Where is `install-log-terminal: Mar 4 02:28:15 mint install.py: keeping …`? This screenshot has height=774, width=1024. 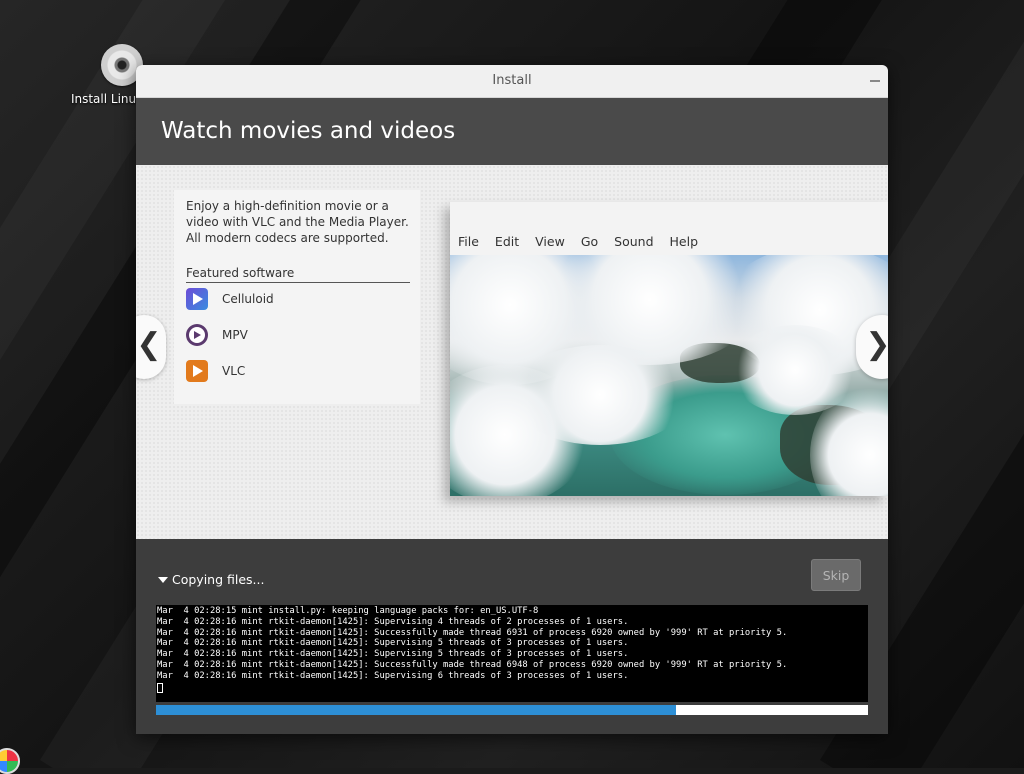
install-log-terminal: Mar 4 02:28:15 mint install.py: keeping … is located at coordinates (512, 653).